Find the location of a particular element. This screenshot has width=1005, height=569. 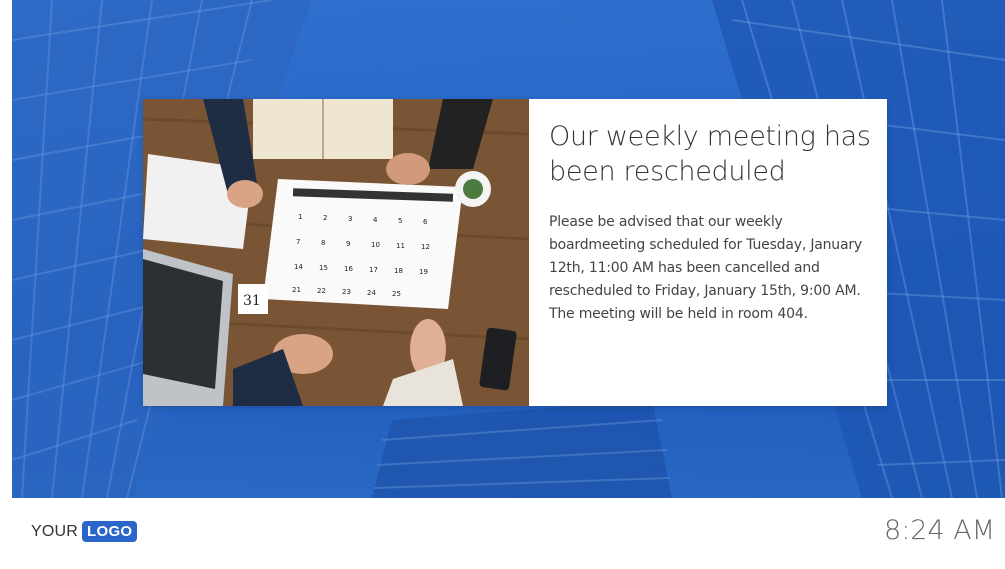

svg-text: 6 is located at coordinates (425, 222).